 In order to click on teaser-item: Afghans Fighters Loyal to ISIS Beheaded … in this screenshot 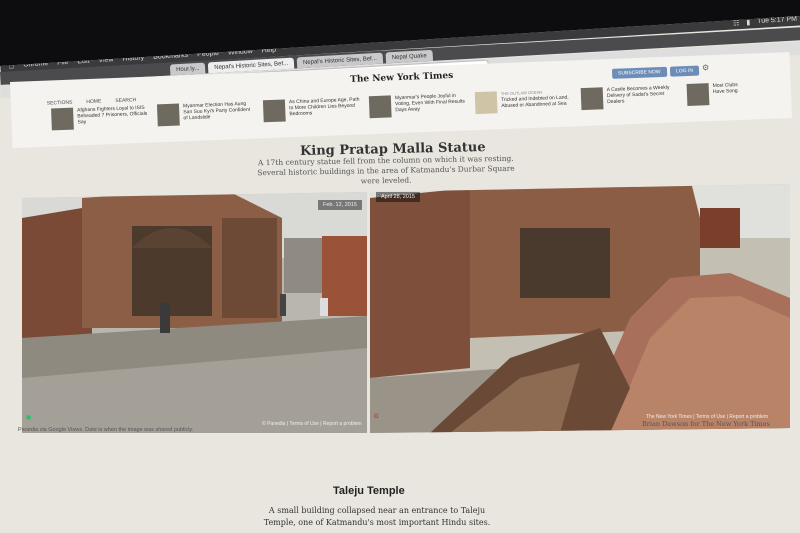, I will do `click(100, 118)`.